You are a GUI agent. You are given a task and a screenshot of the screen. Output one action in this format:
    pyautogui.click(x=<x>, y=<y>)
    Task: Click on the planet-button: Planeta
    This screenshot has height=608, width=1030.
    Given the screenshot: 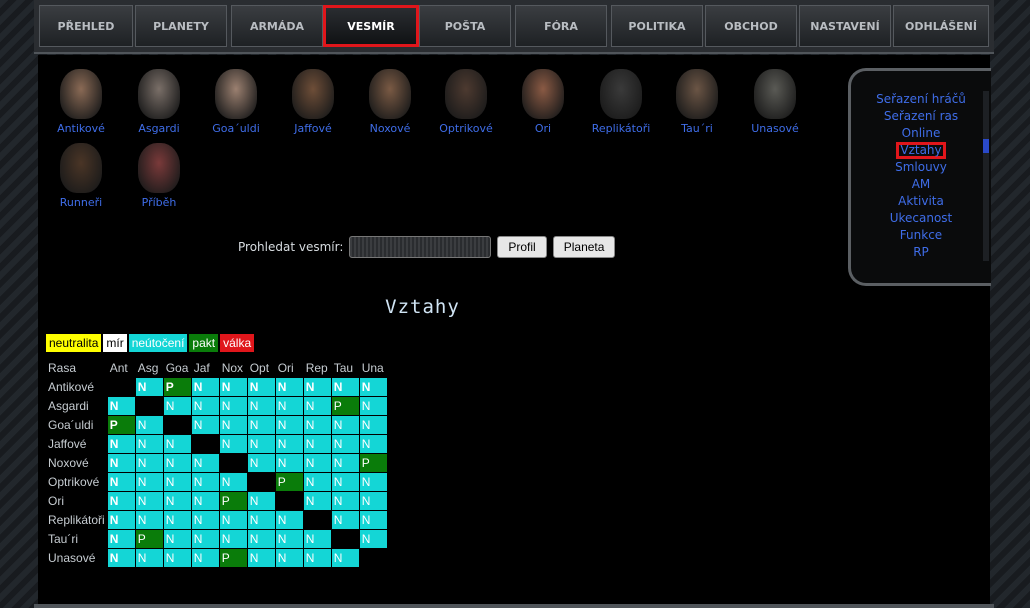 What is the action you would take?
    pyautogui.click(x=584, y=247)
    